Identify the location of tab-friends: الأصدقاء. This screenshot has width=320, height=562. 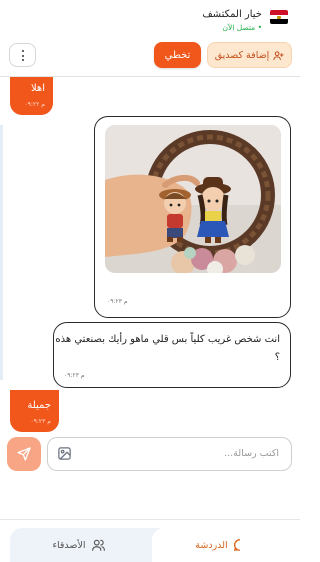
(79, 545).